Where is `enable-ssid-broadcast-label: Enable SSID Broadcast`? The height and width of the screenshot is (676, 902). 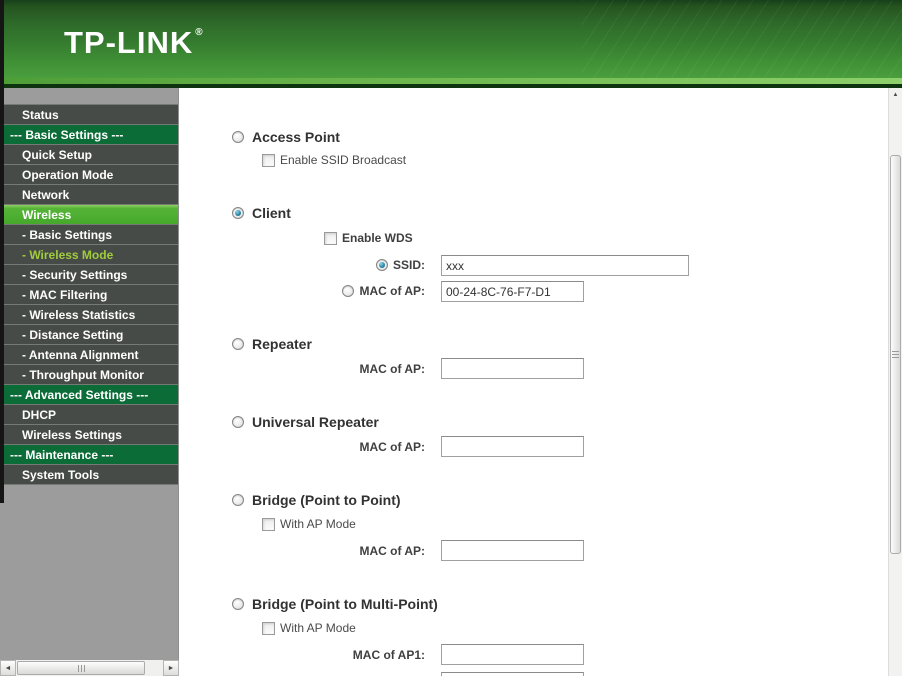
enable-ssid-broadcast-label: Enable SSID Broadcast is located at coordinates (343, 160).